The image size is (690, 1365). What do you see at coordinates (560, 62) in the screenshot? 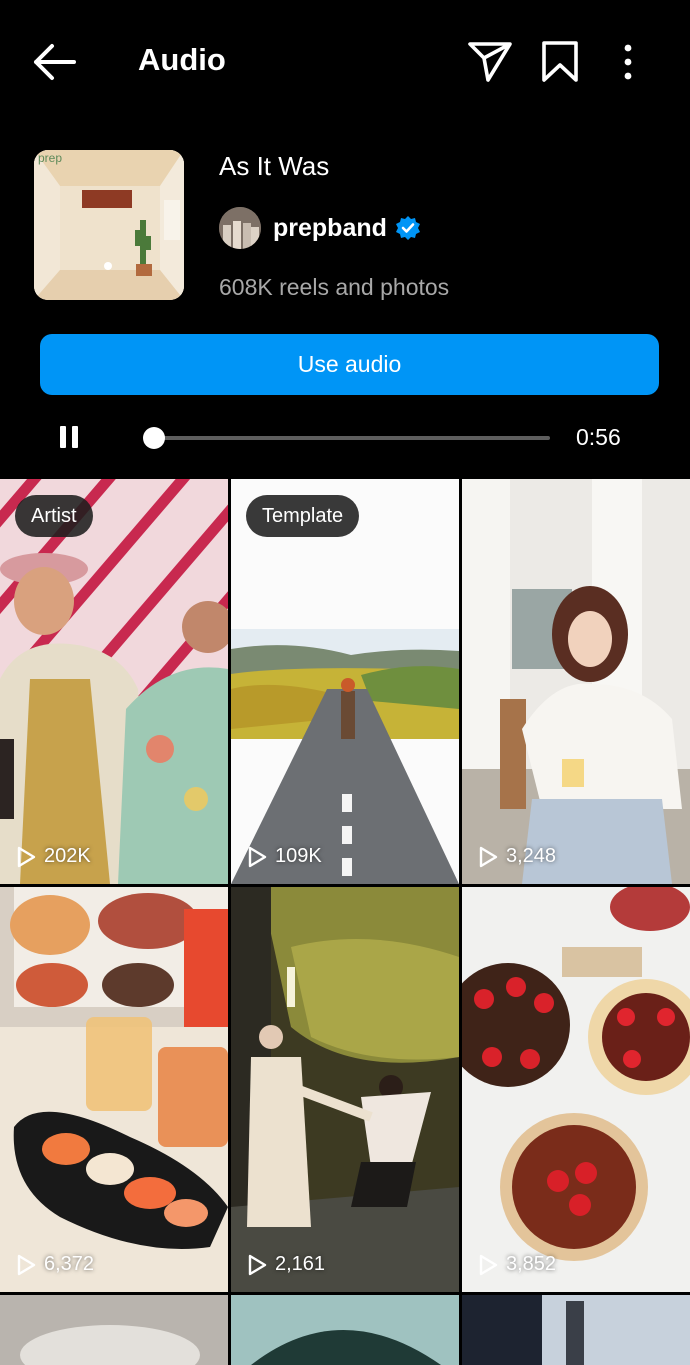
I see `bookmark-icon` at bounding box center [560, 62].